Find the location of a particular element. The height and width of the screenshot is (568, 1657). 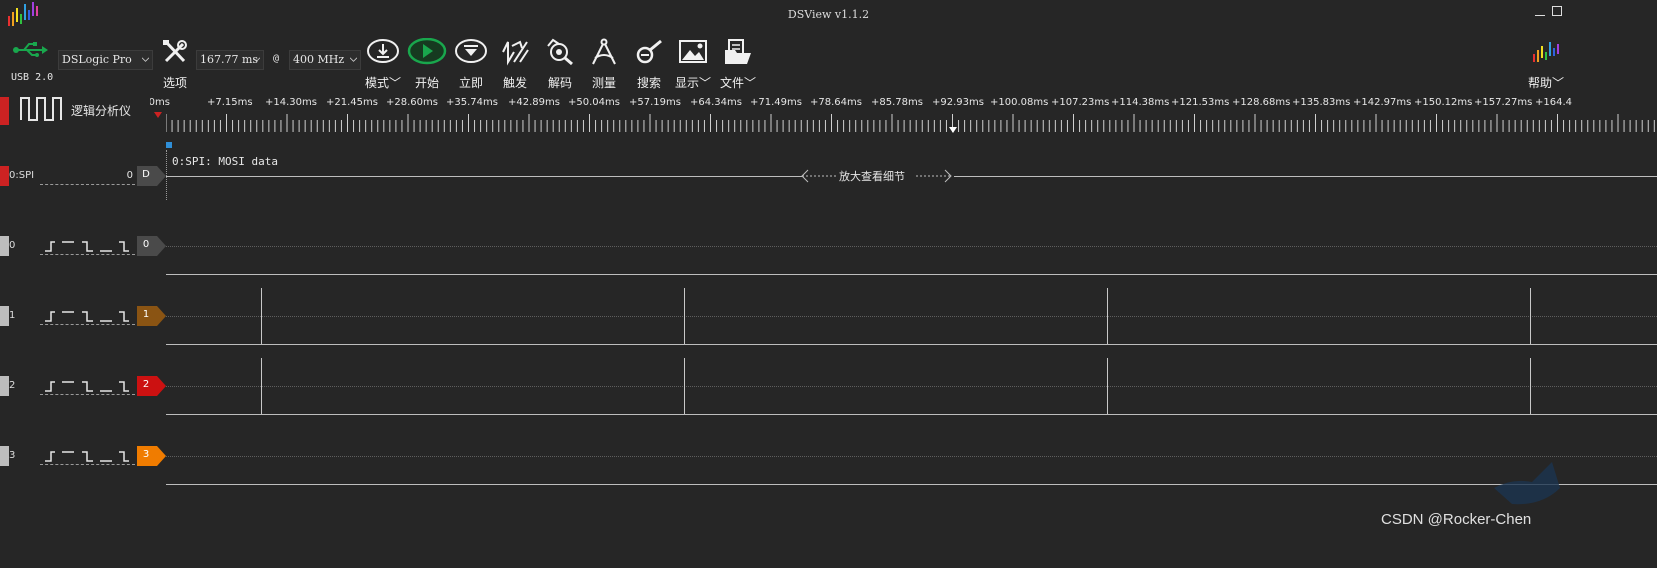

dropdown-arrow-icon is located at coordinates (158, 115).